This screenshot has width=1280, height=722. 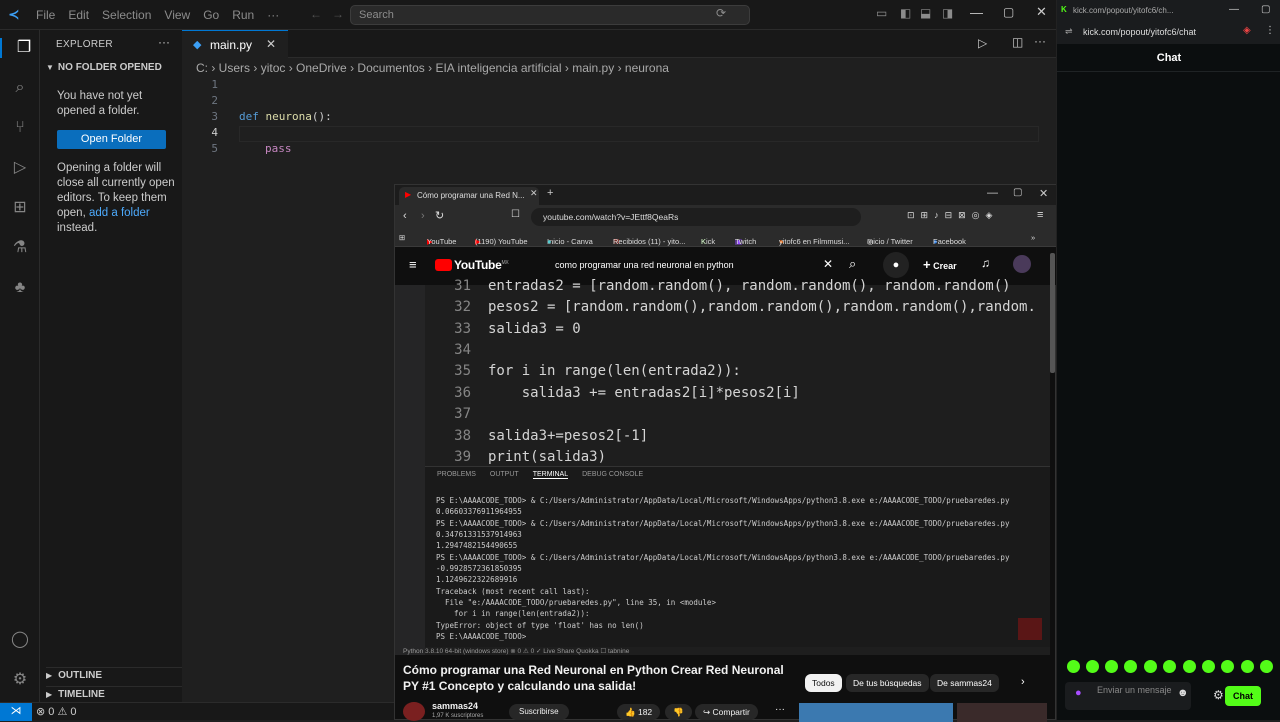 I want to click on more-actions-icon: ···, so click(x=164, y=42).